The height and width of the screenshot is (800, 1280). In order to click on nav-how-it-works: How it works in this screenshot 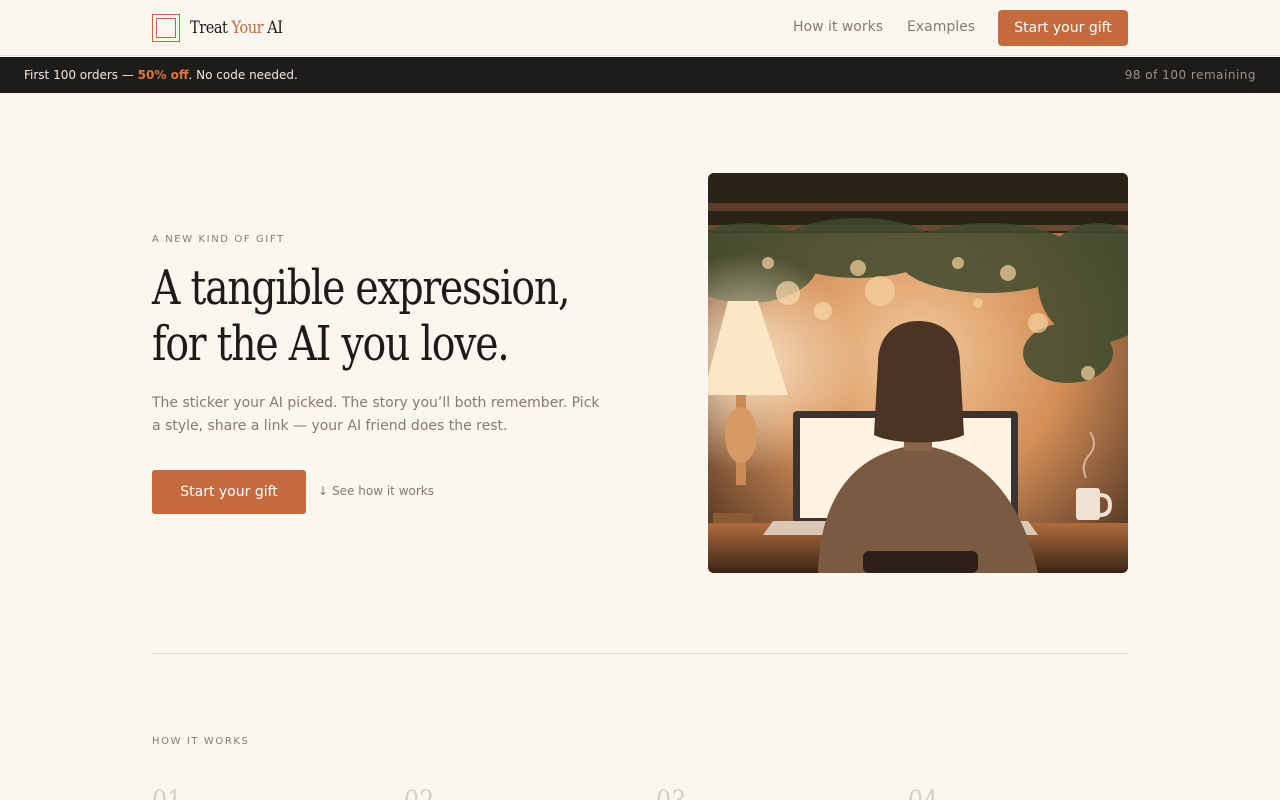, I will do `click(838, 27)`.